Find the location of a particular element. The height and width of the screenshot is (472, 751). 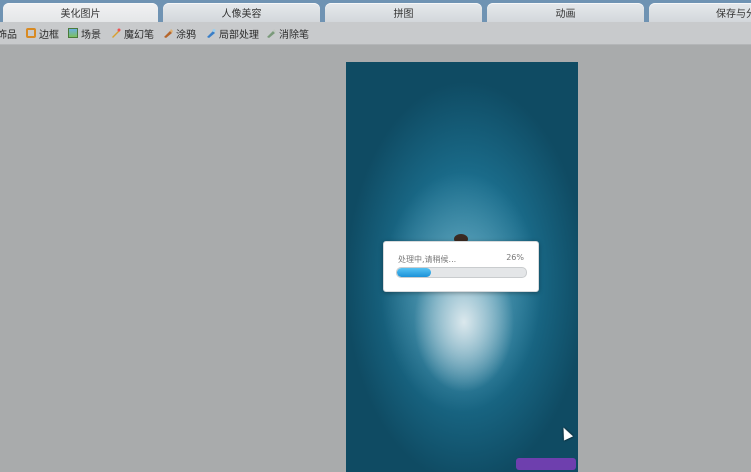

tool-scene: 场景 is located at coordinates (84, 33).